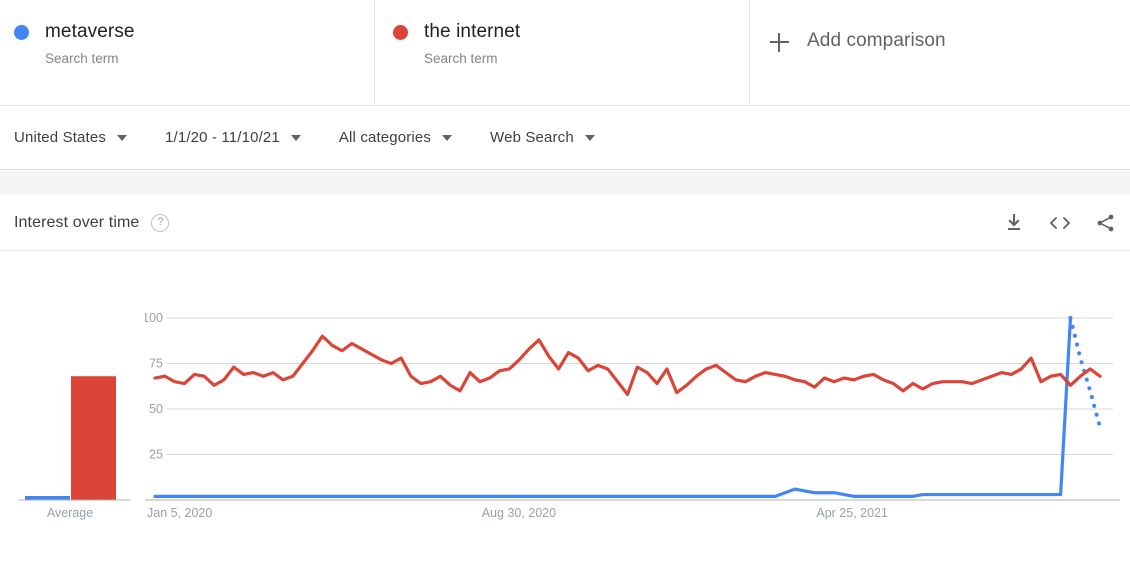  I want to click on section-separator, so click(565, 183).